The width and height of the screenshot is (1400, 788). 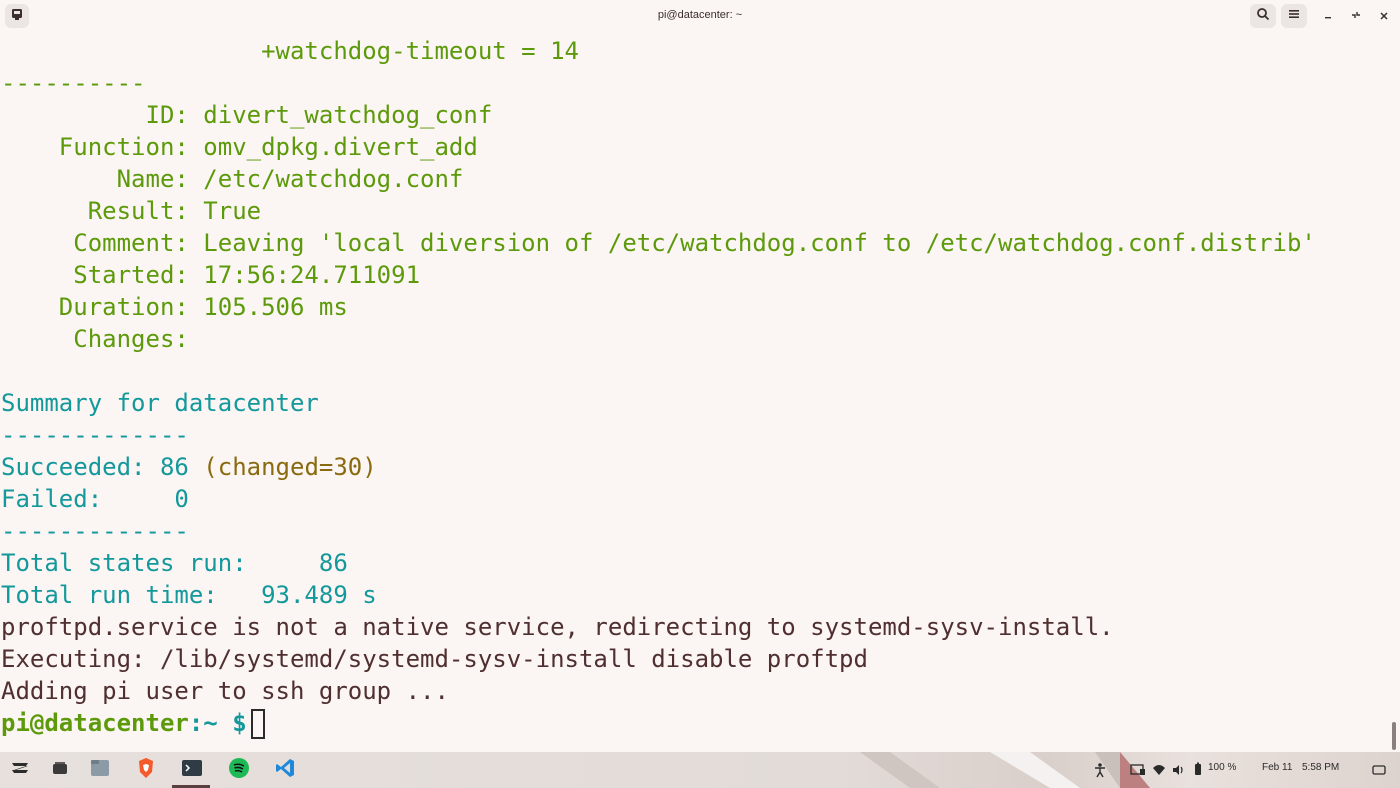 I want to click on terminal-icon, so click(x=192, y=770).